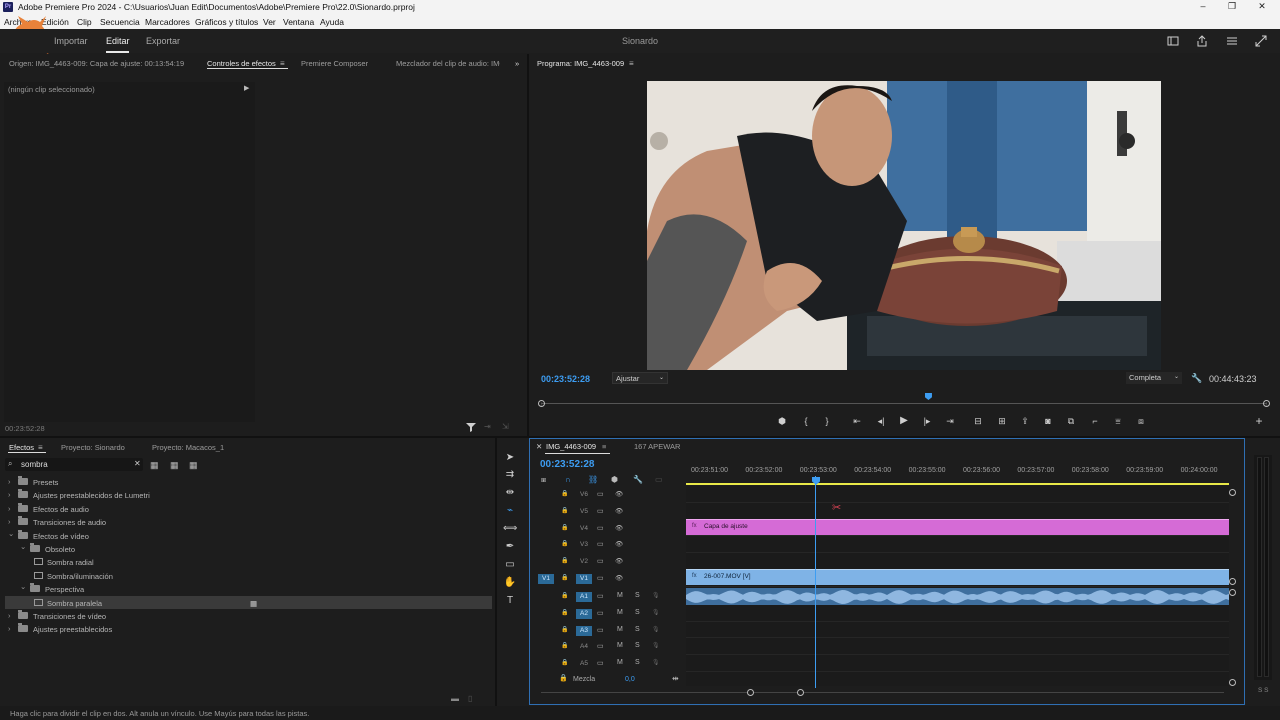 Image resolution: width=1280 pixels, height=720 pixels. I want to click on track-label: A4, so click(584, 647).